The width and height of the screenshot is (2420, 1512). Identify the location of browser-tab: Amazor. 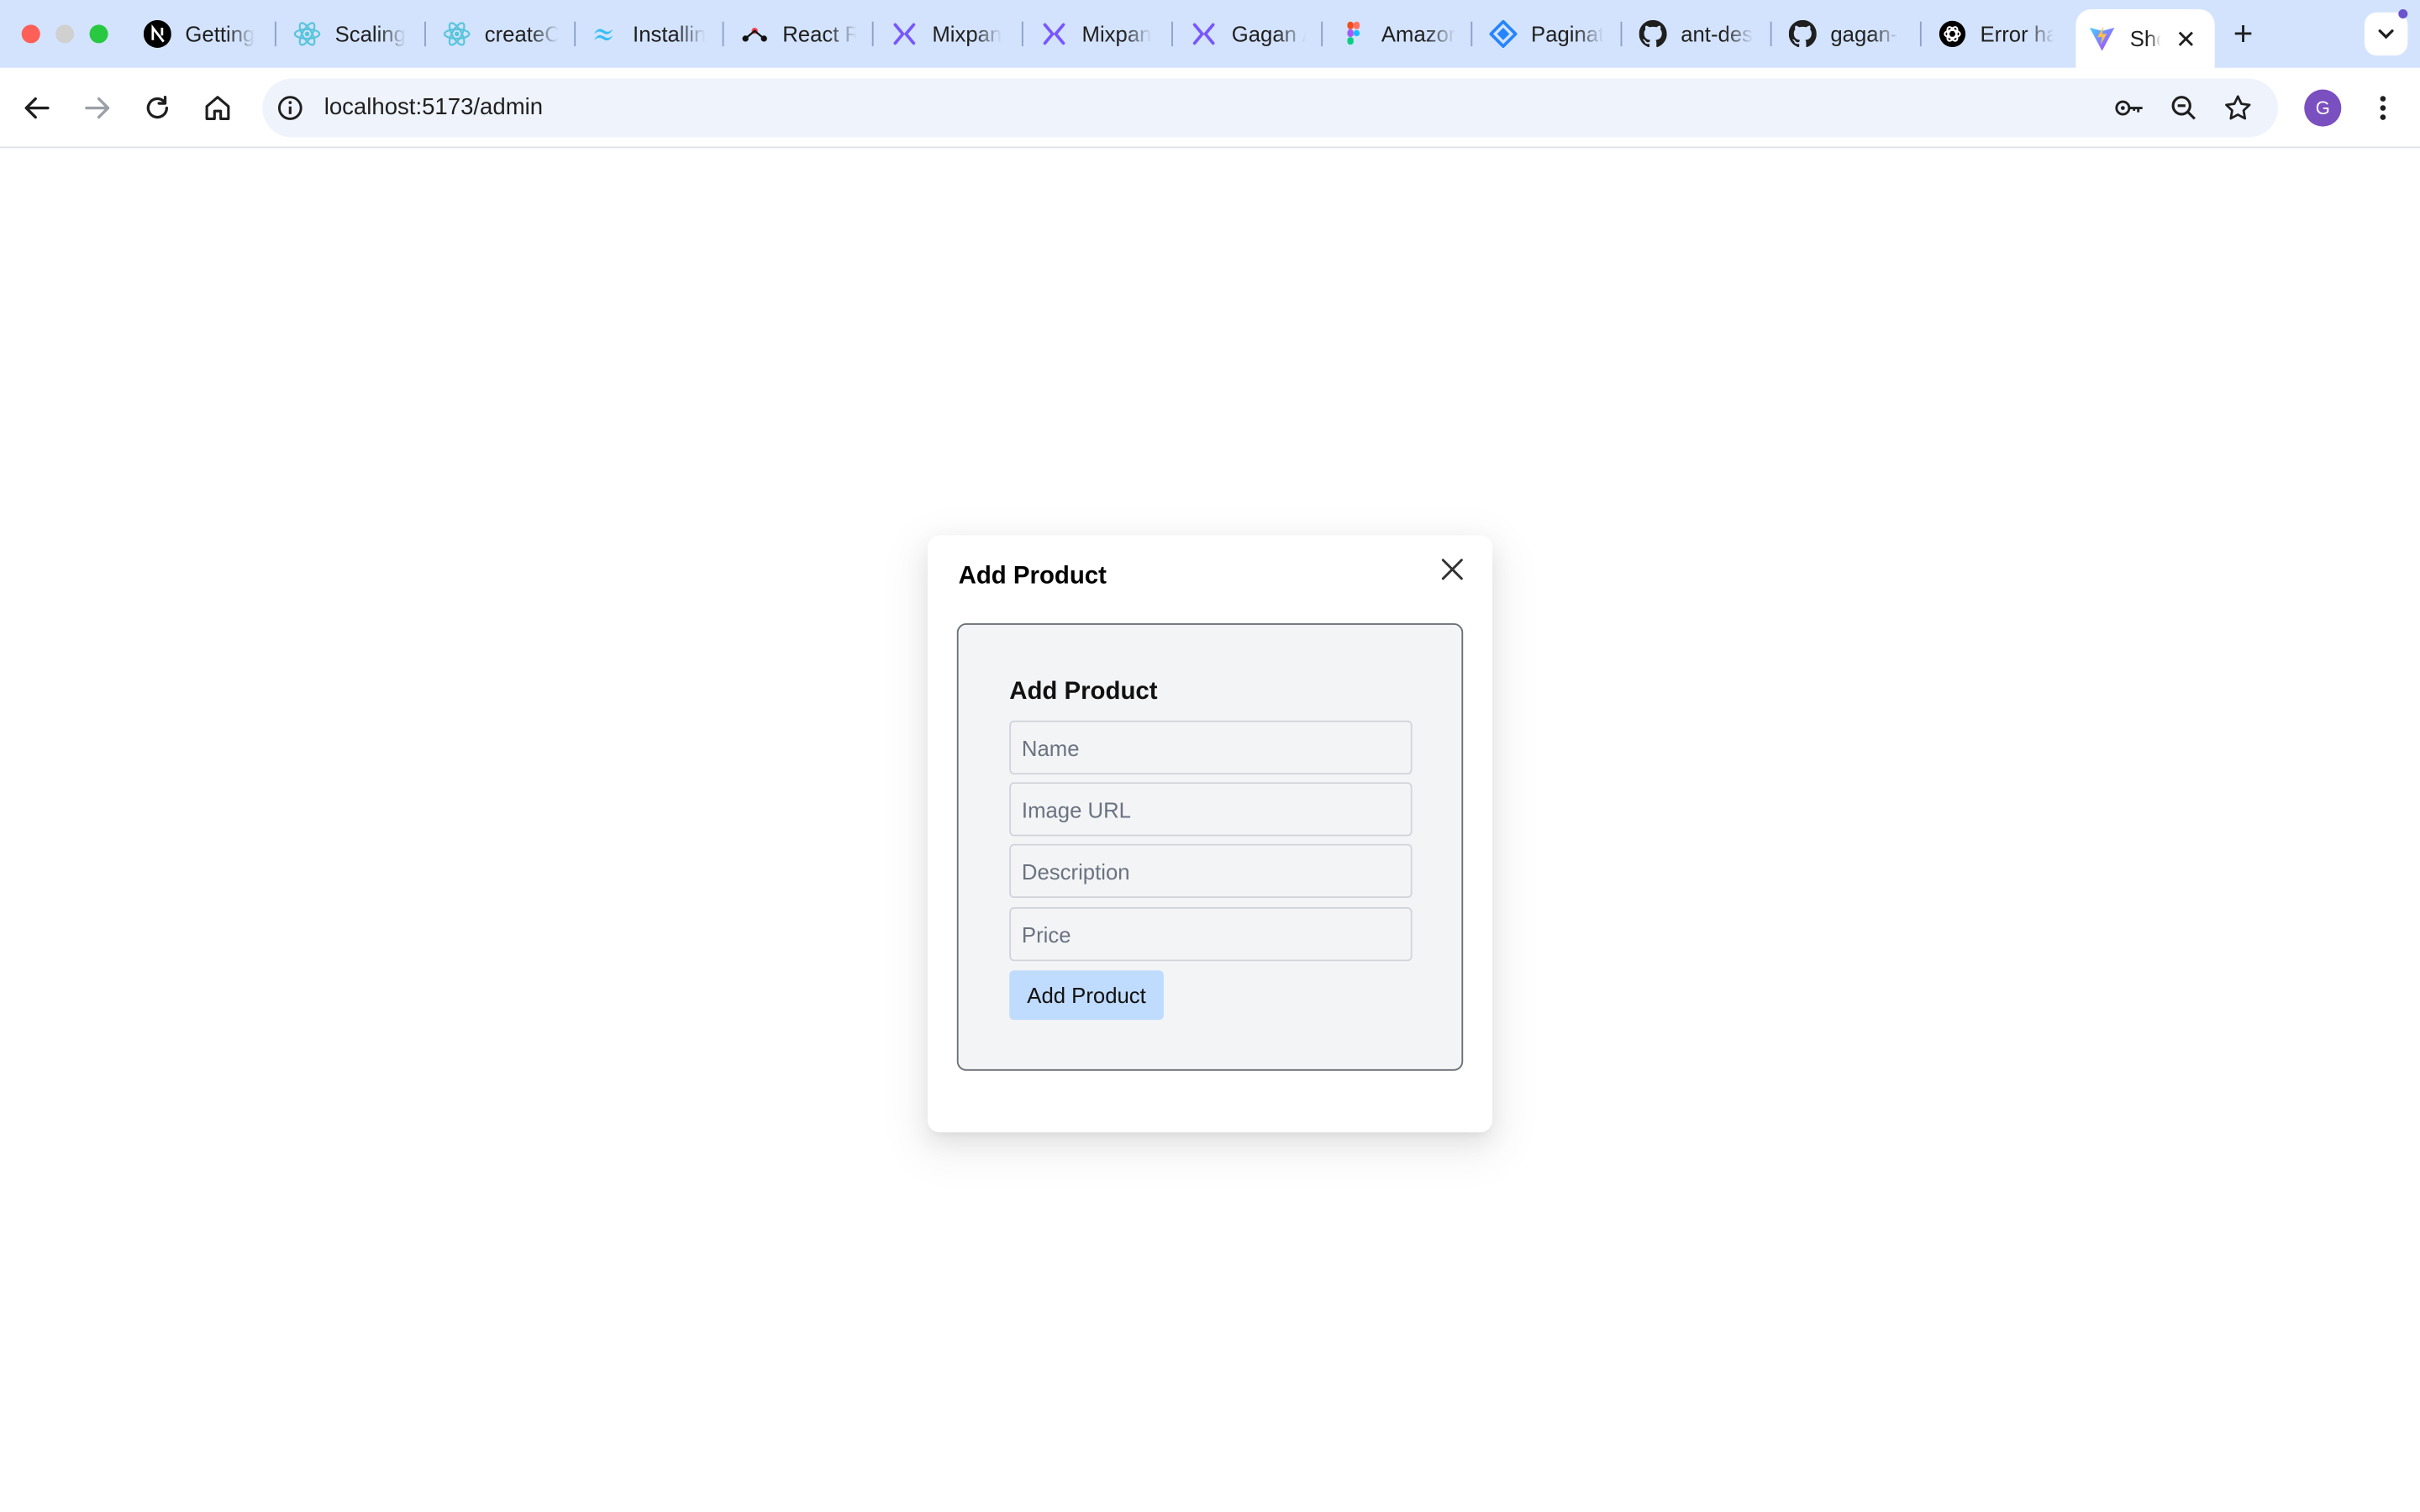
(1397, 34).